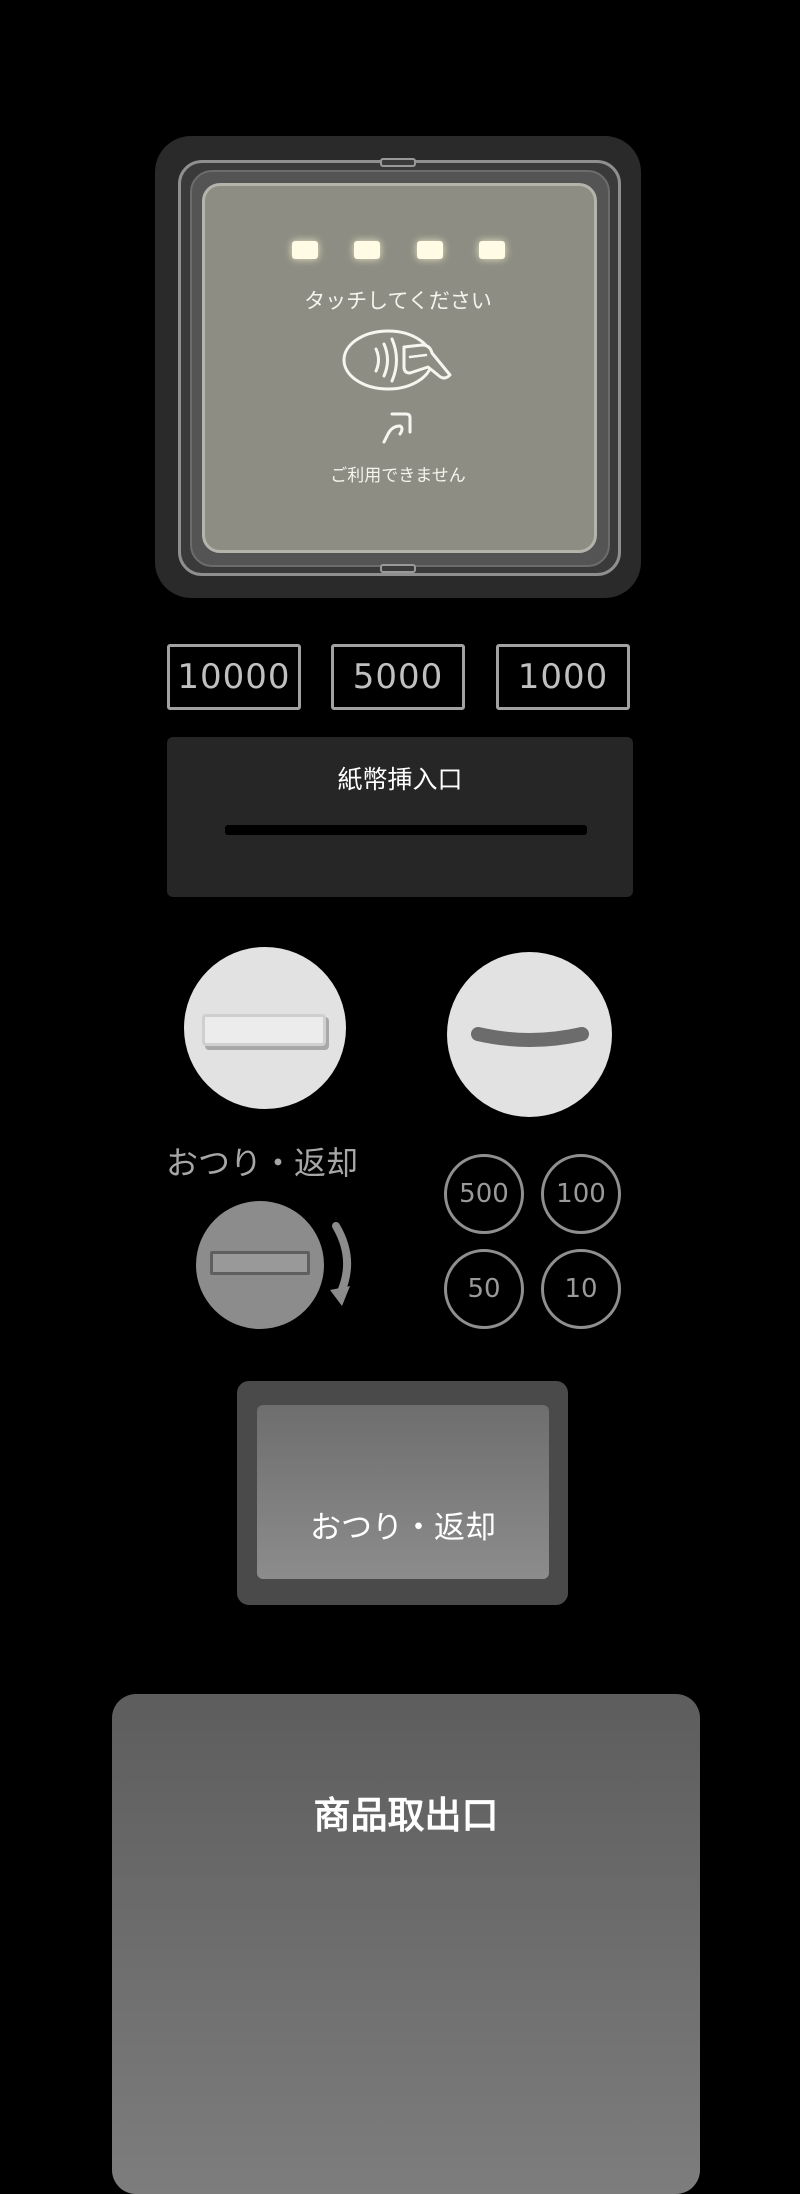 This screenshot has width=800, height=2194. I want to click on reader-top-notch, so click(398, 162).